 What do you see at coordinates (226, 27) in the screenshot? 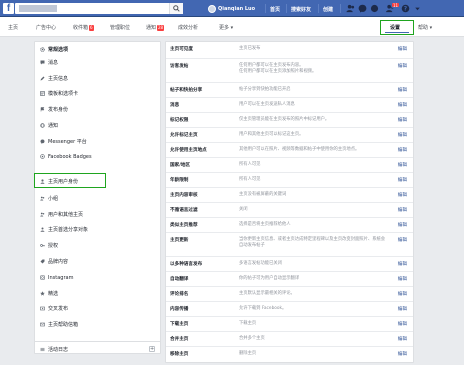
I see `tab-more: 更多 ▾` at bounding box center [226, 27].